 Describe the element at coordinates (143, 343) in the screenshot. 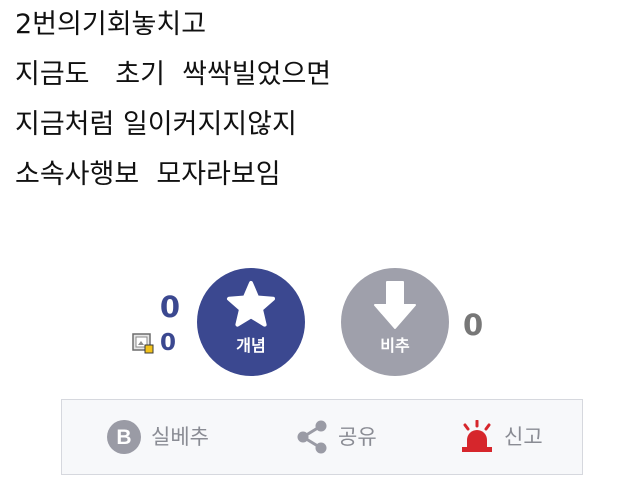

I see `fixed-upvote-icon` at that location.